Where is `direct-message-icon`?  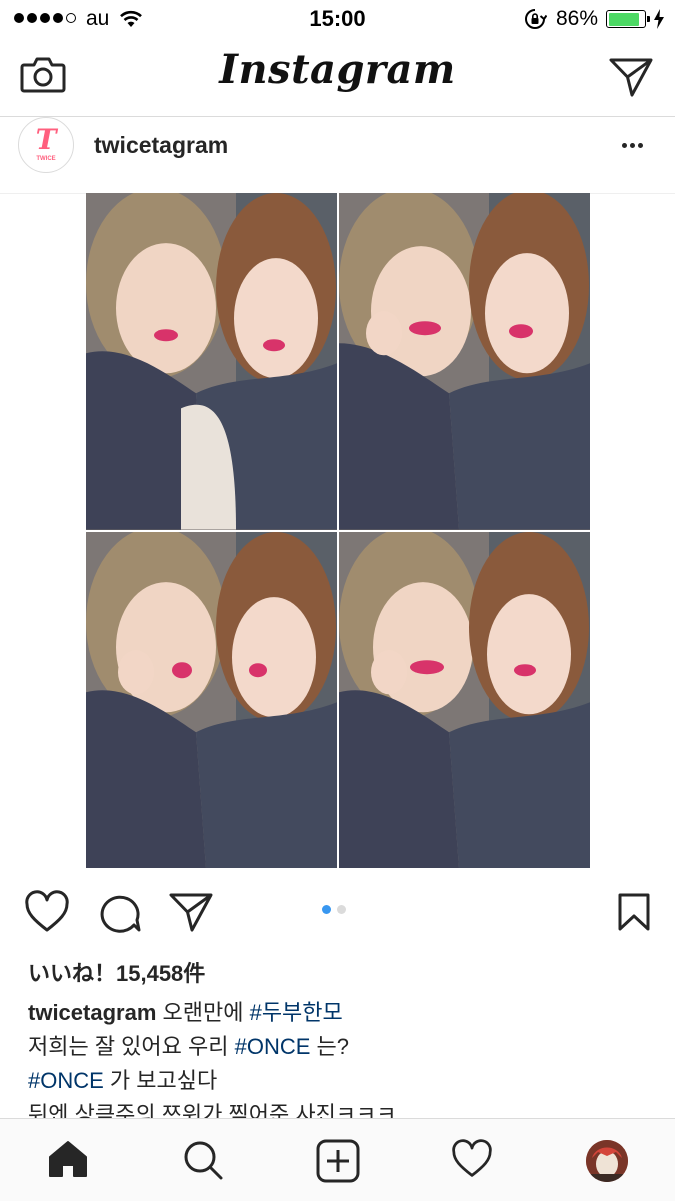
direct-message-icon is located at coordinates (631, 79).